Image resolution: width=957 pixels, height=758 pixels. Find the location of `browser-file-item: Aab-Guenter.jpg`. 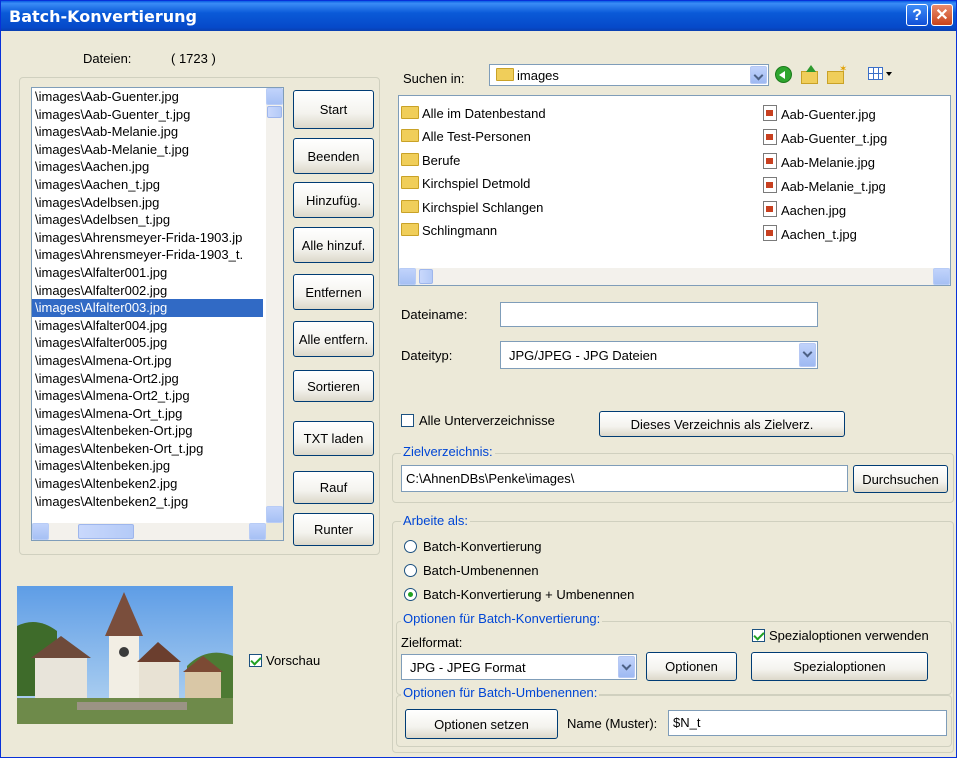

browser-file-item: Aab-Guenter.jpg is located at coordinates (819, 114).